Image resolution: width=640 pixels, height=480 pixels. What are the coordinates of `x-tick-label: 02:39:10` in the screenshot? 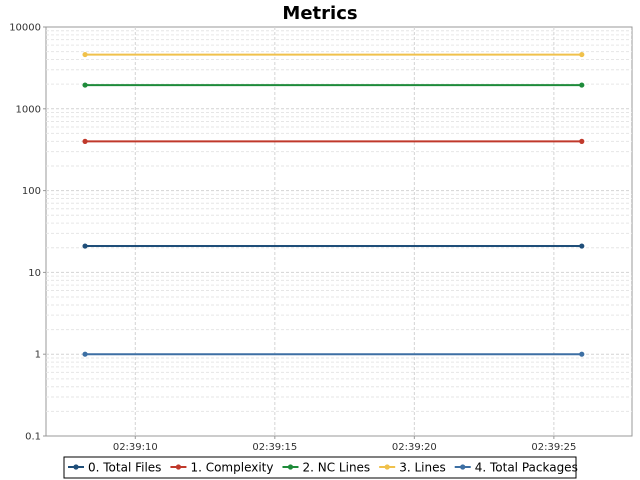 It's located at (135, 447).